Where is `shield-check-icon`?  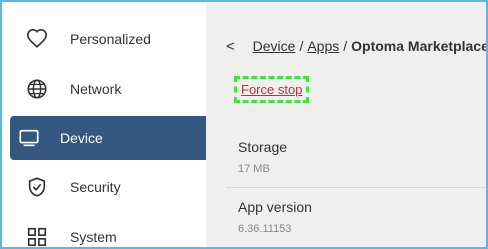
shield-check-icon is located at coordinates (37, 187).